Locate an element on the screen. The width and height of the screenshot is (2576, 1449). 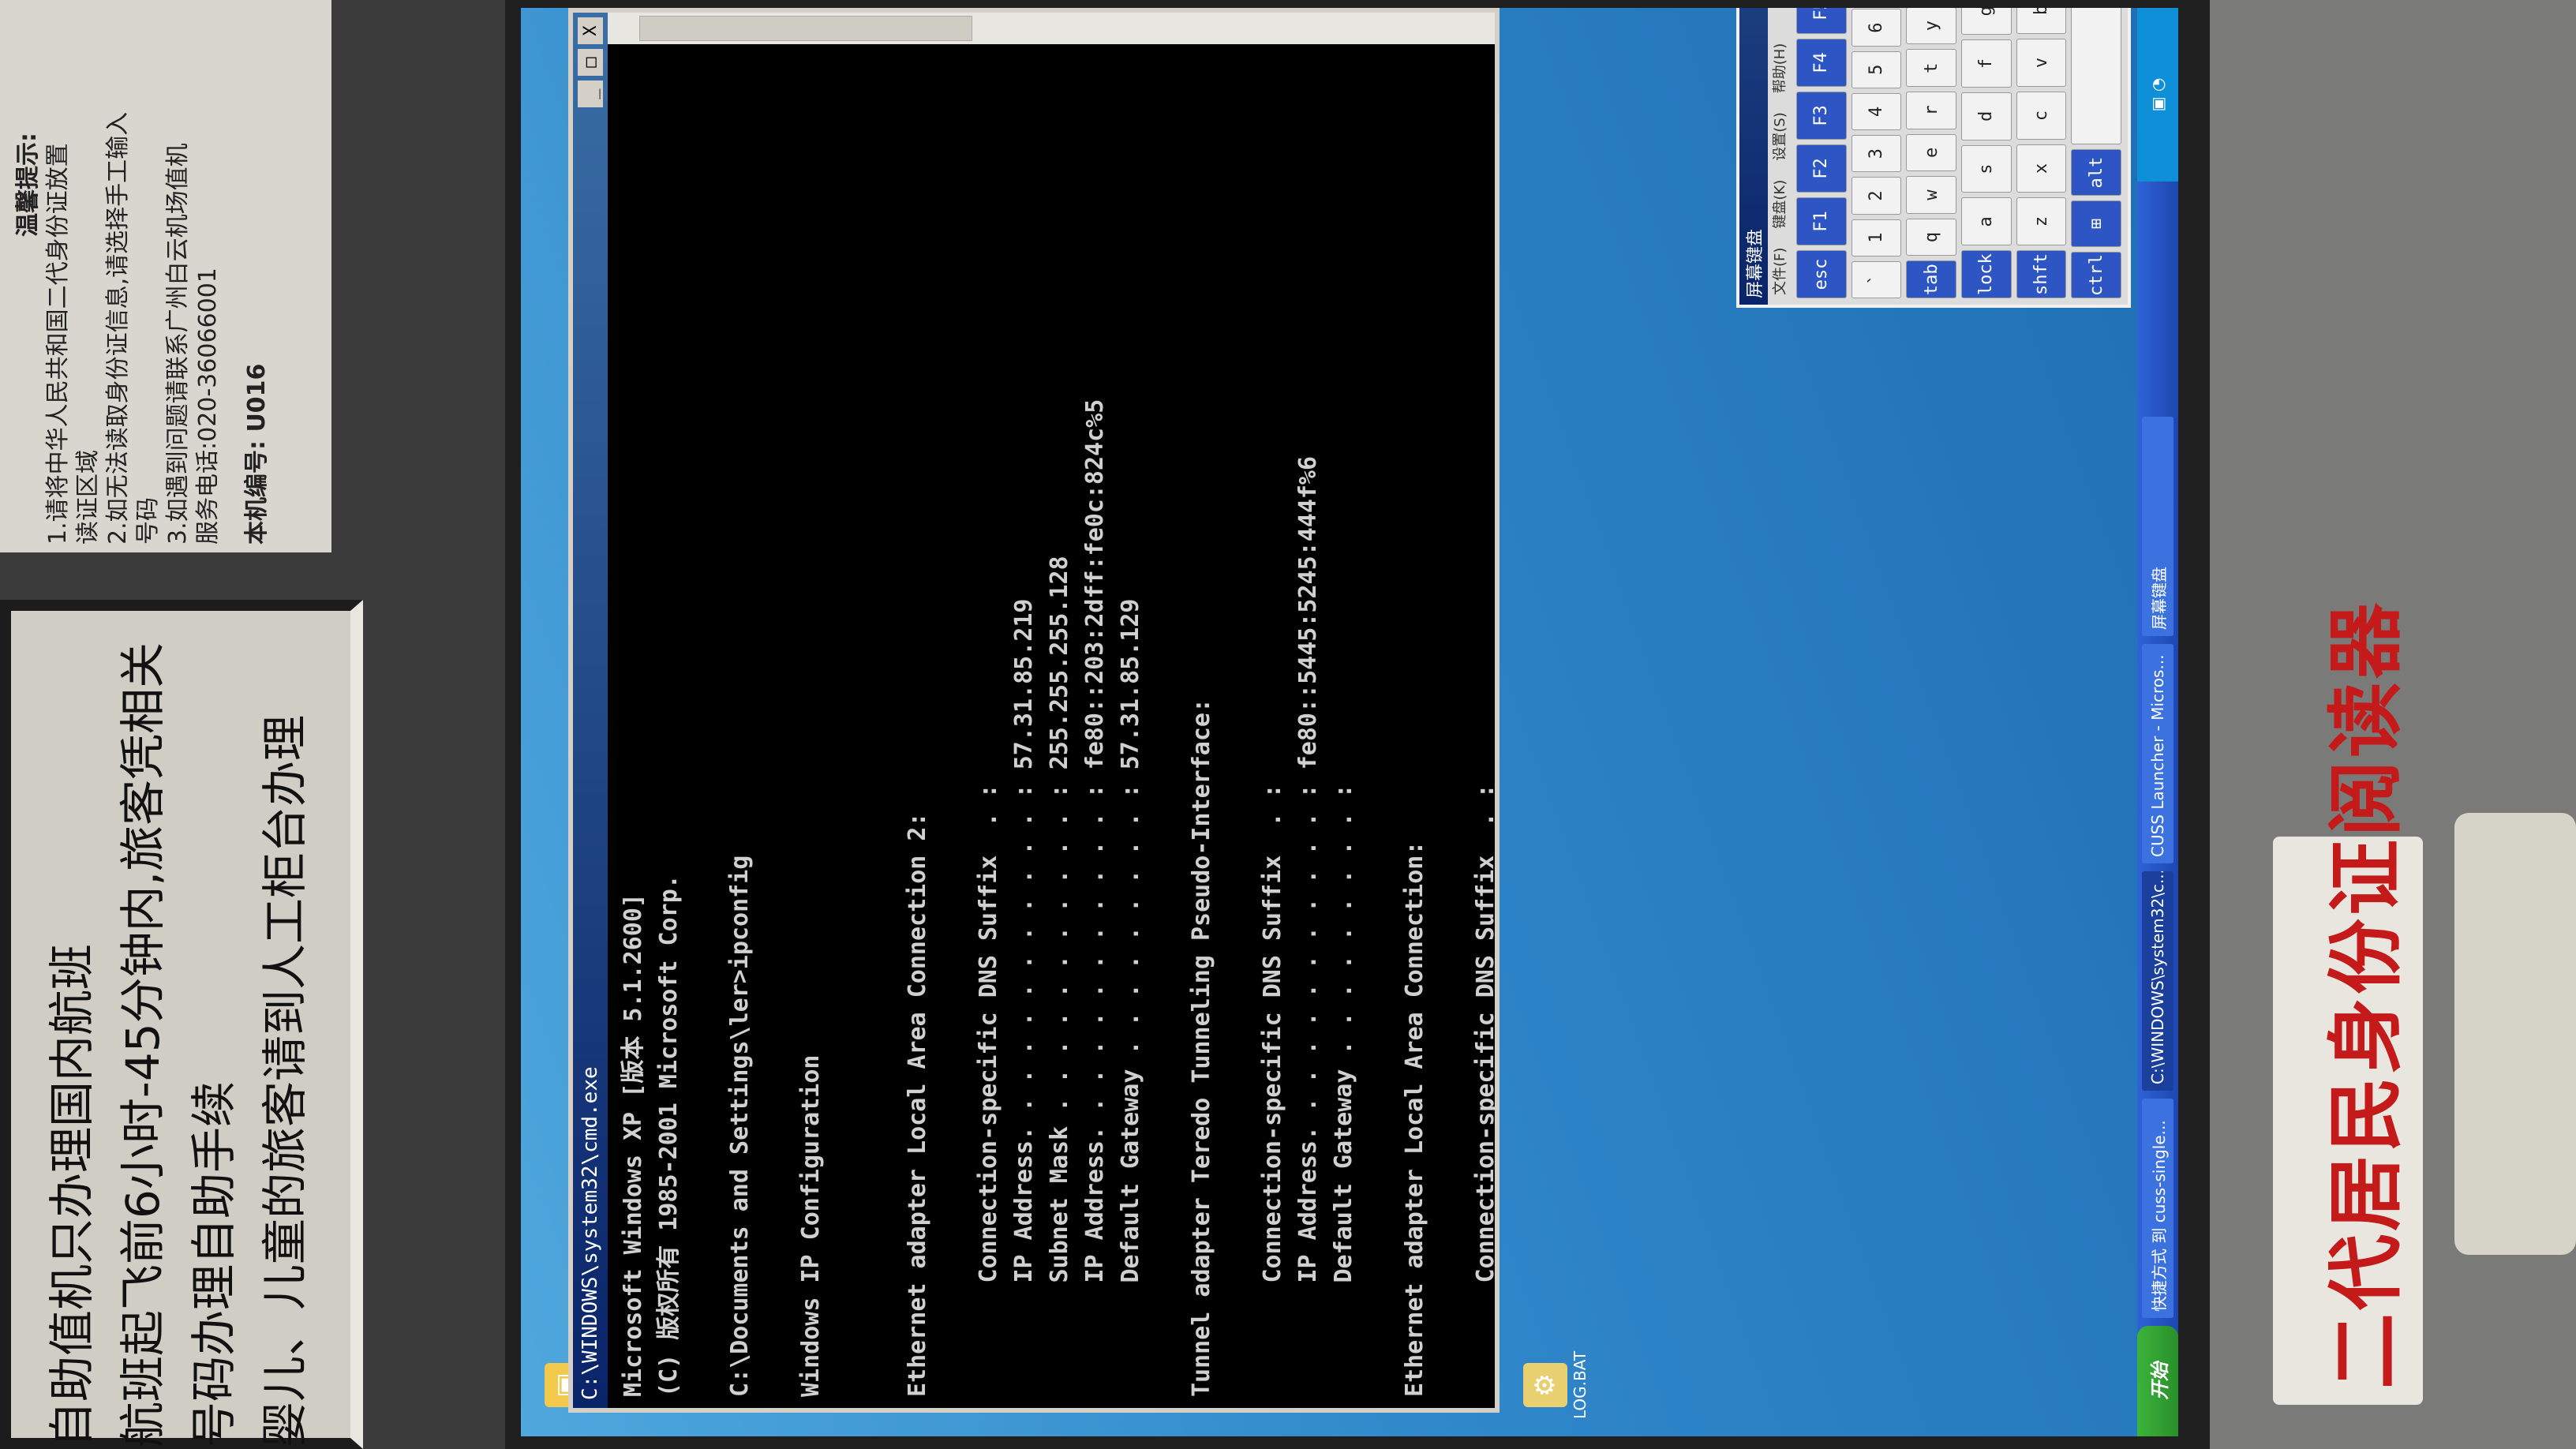
osk-key: F2 is located at coordinates (1821, 168).